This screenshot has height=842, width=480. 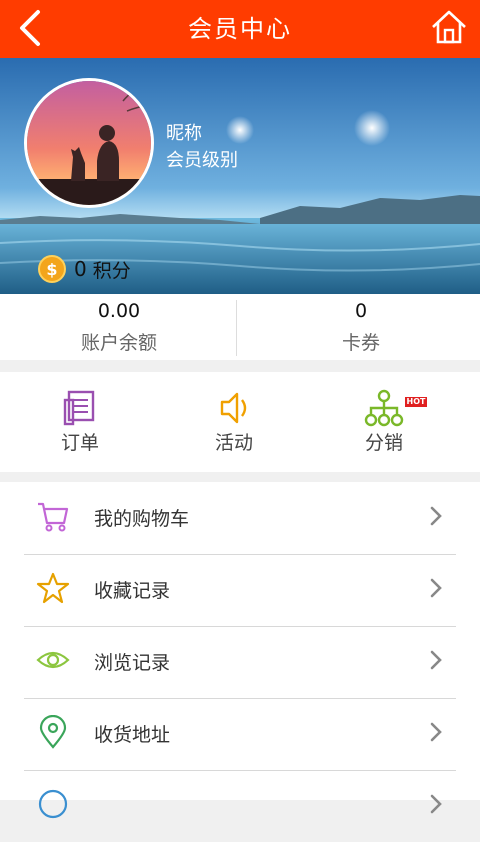 What do you see at coordinates (132, 663) in the screenshot?
I see `menu-item-history-label: 浏览记录` at bounding box center [132, 663].